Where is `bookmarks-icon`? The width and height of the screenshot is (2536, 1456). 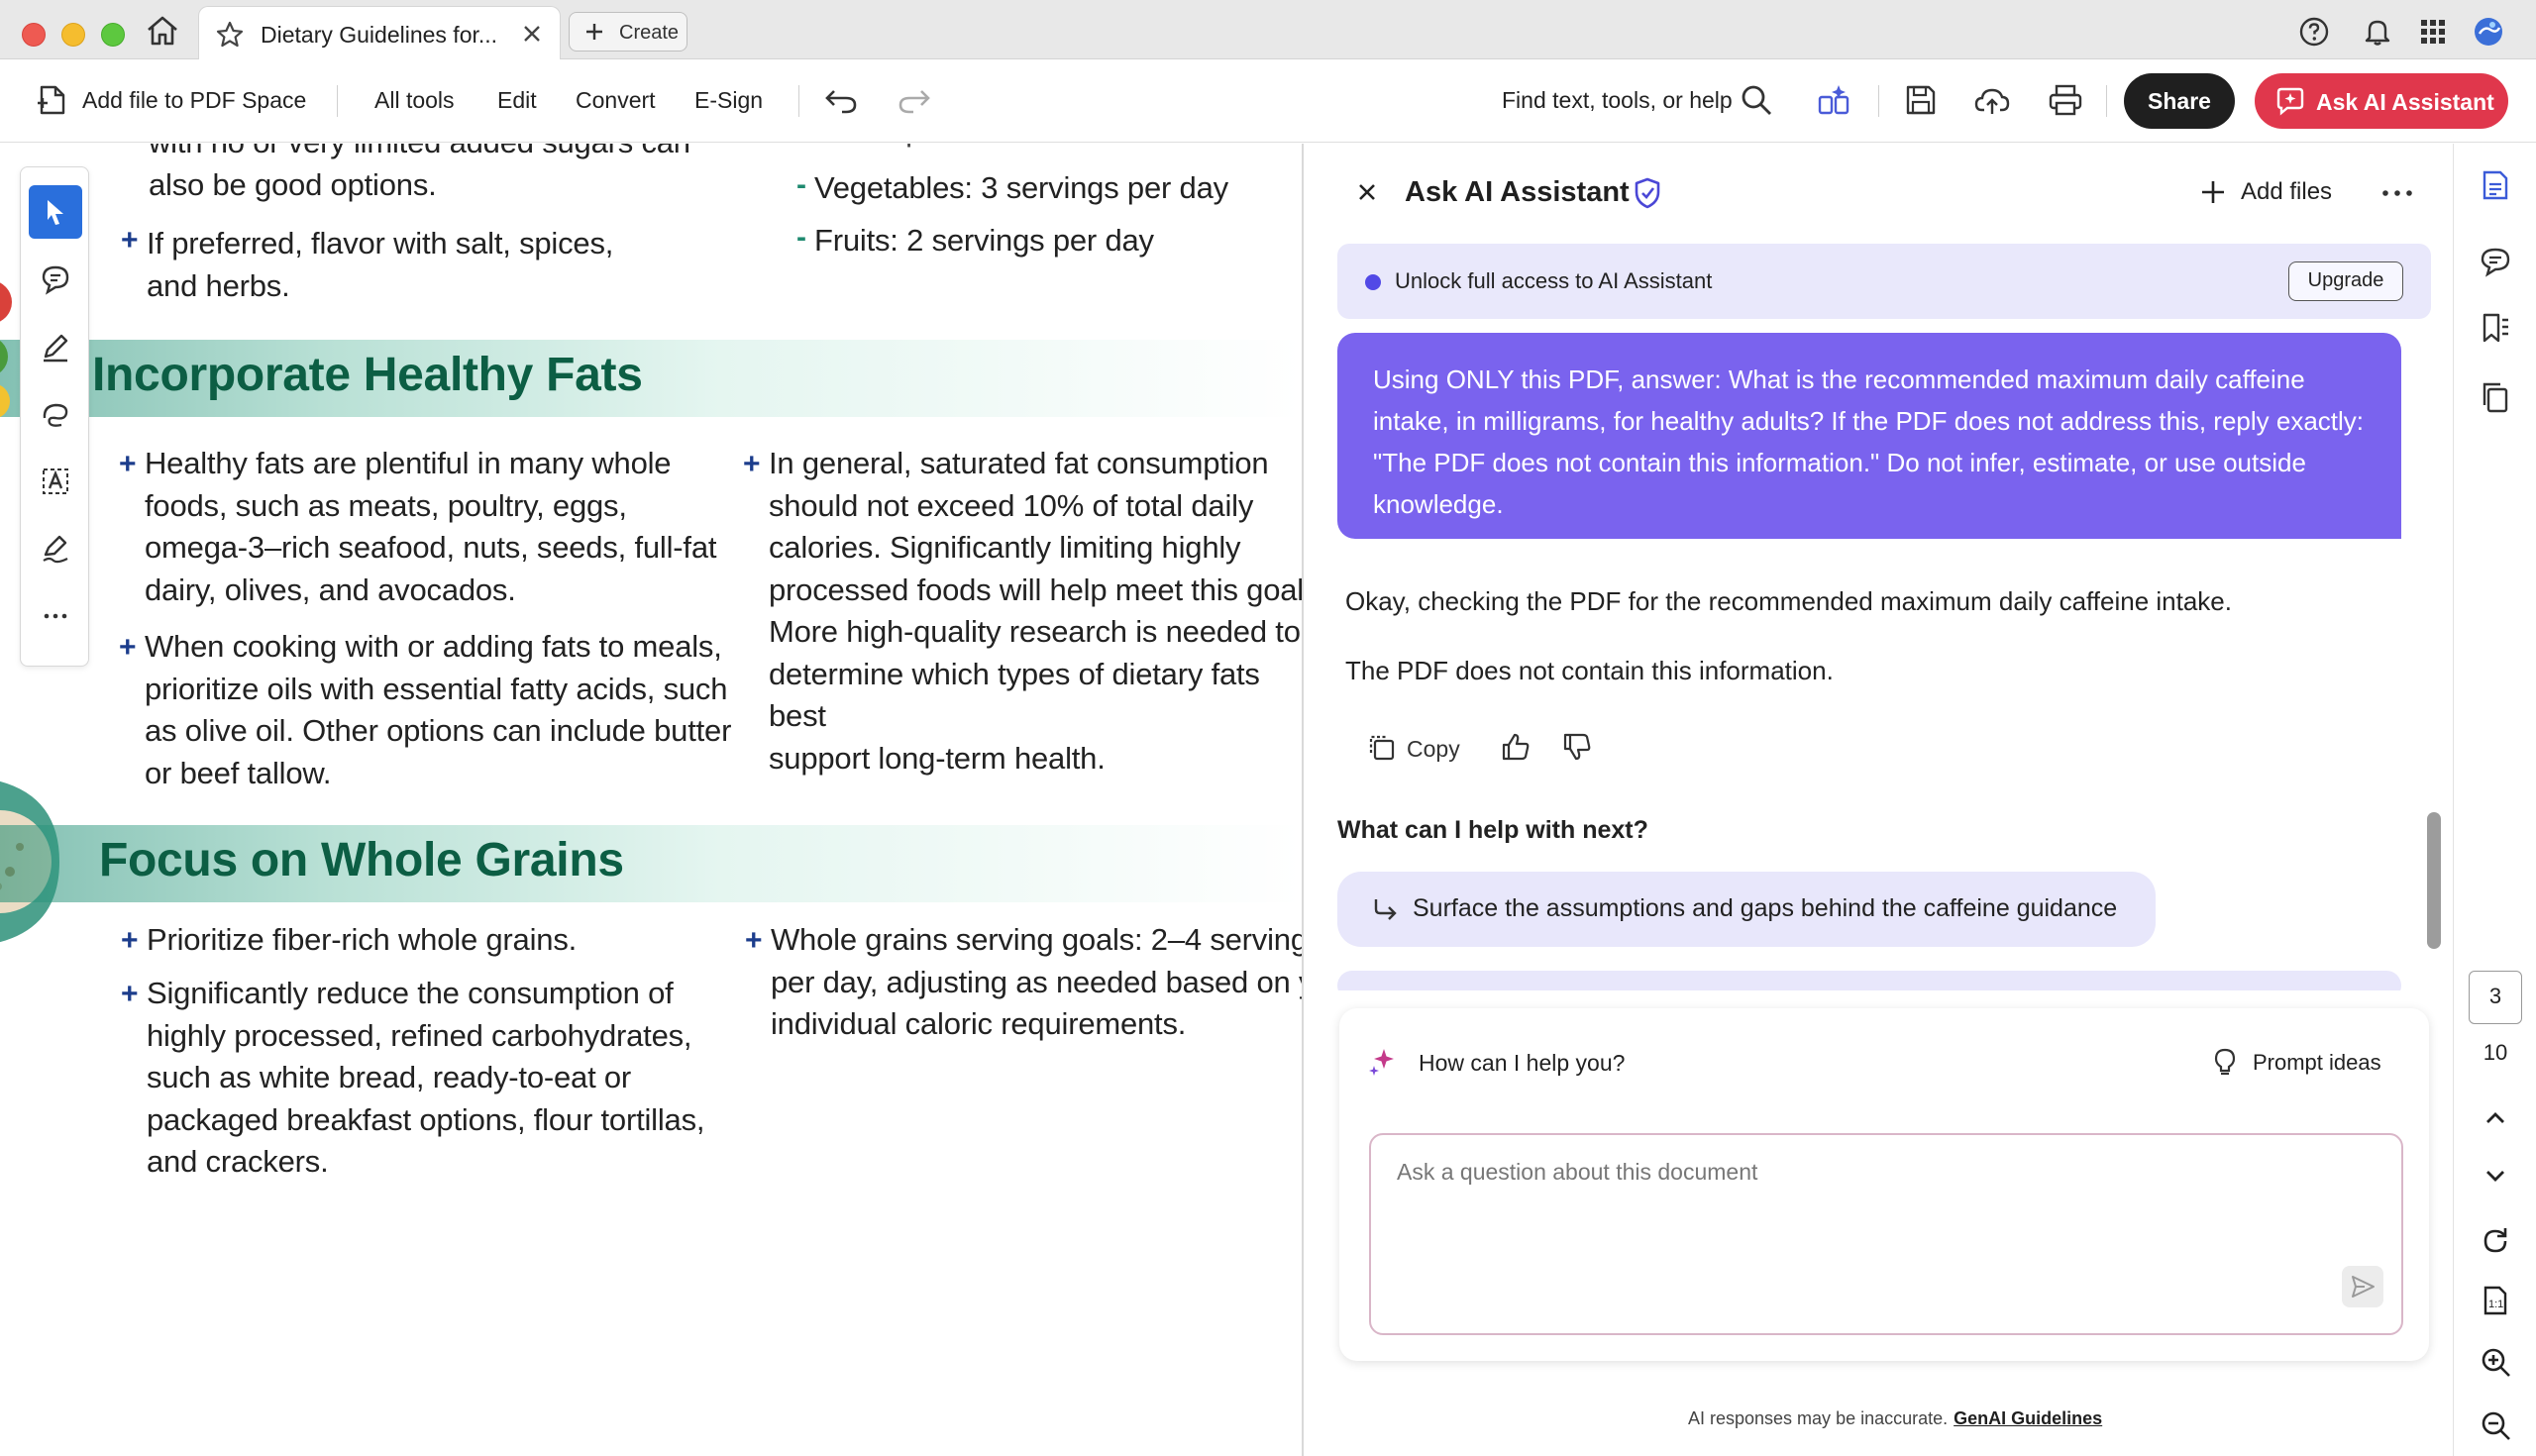
bookmarks-icon is located at coordinates (2495, 328).